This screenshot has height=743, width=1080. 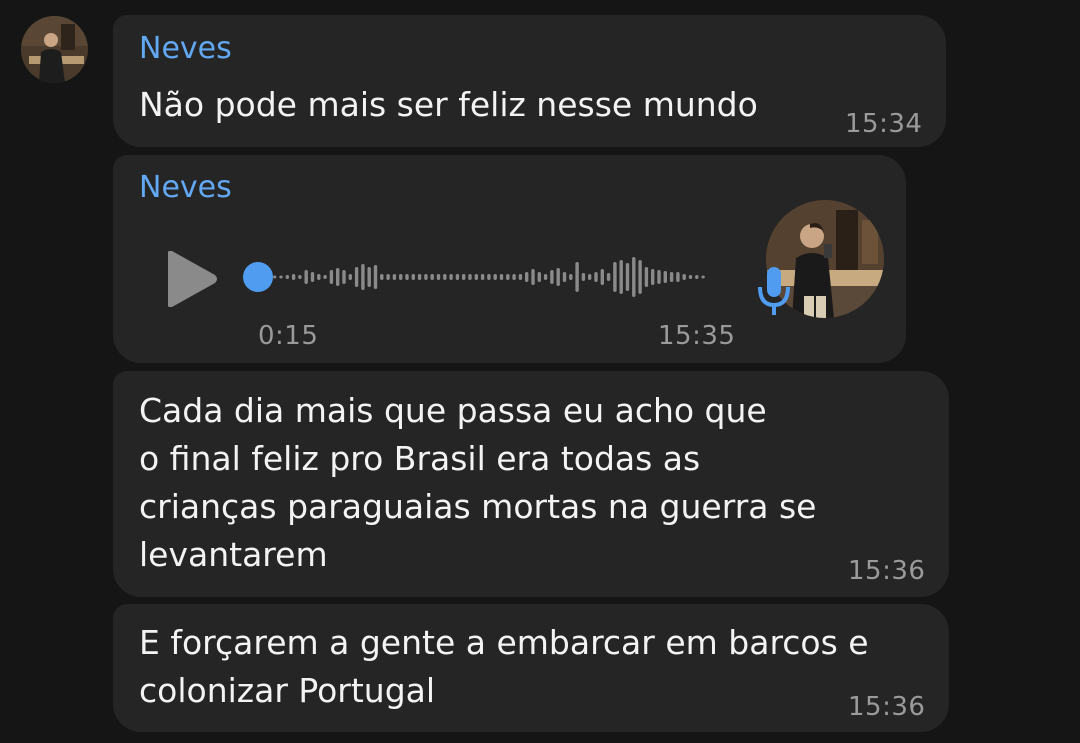 I want to click on play-icon, so click(x=192, y=279).